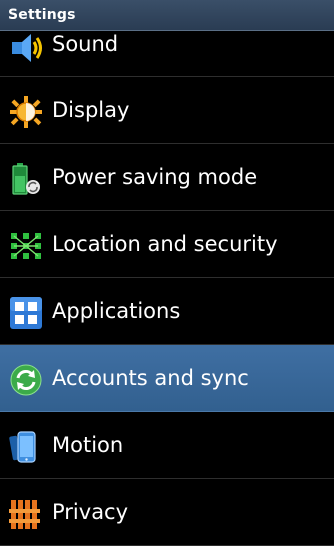  What do you see at coordinates (150, 378) in the screenshot?
I see `settings-item-label: Accounts and sync` at bounding box center [150, 378].